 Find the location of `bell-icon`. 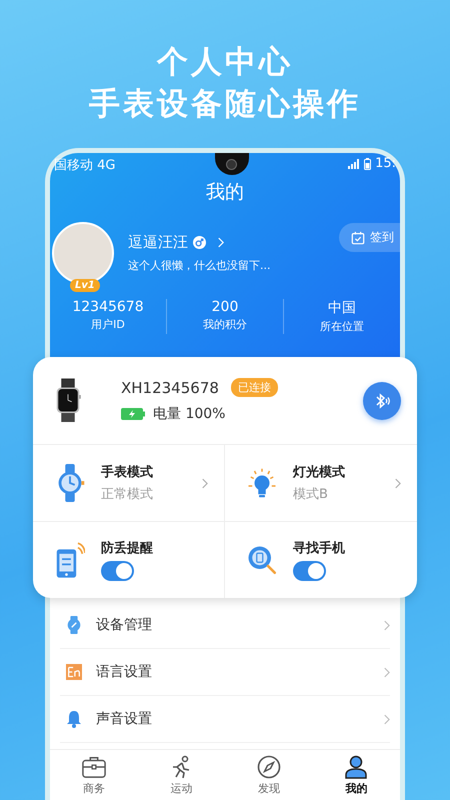

bell-icon is located at coordinates (74, 719).